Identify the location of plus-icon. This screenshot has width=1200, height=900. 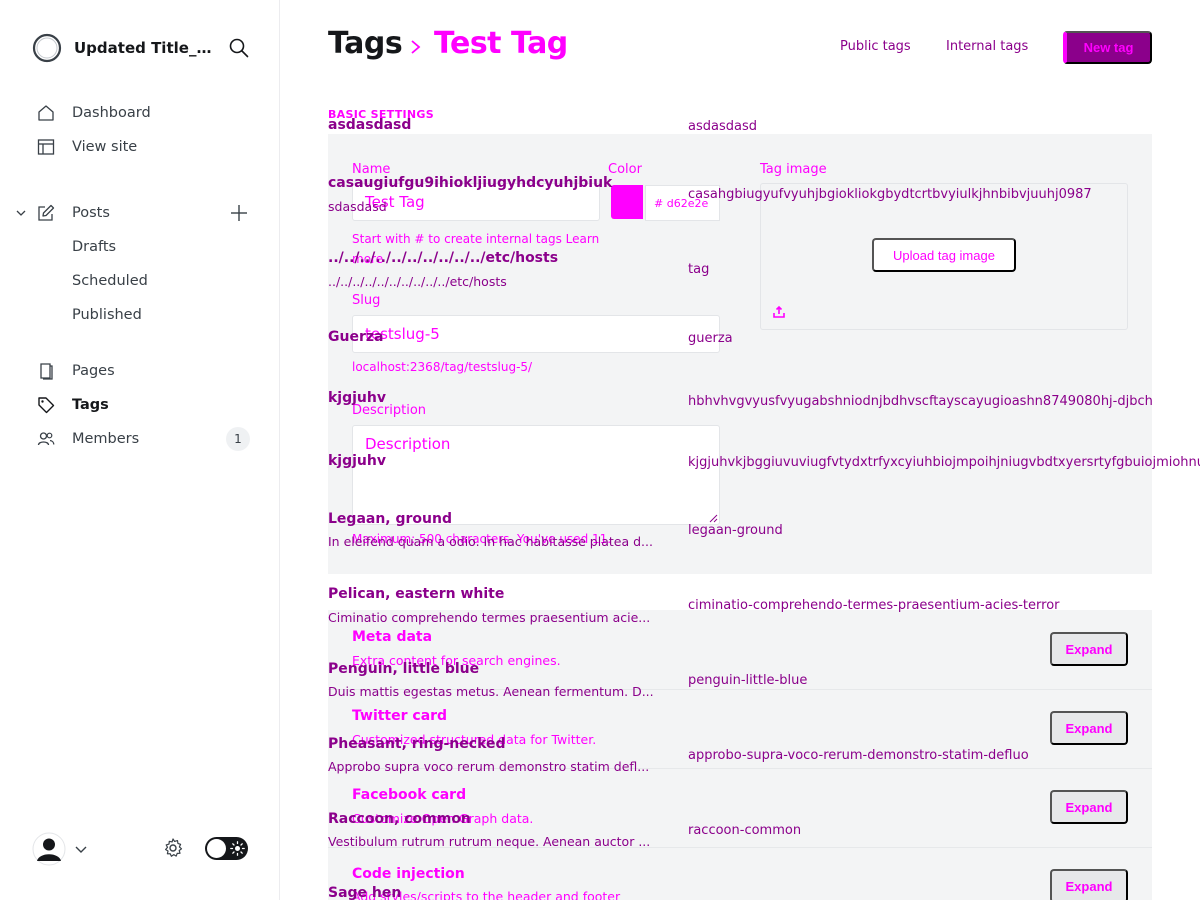
(239, 213).